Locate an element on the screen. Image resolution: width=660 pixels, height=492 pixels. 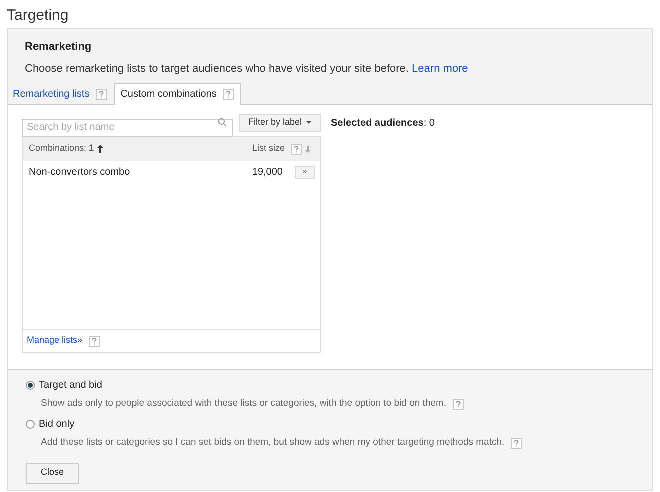
page-title: Targeting is located at coordinates (38, 16).